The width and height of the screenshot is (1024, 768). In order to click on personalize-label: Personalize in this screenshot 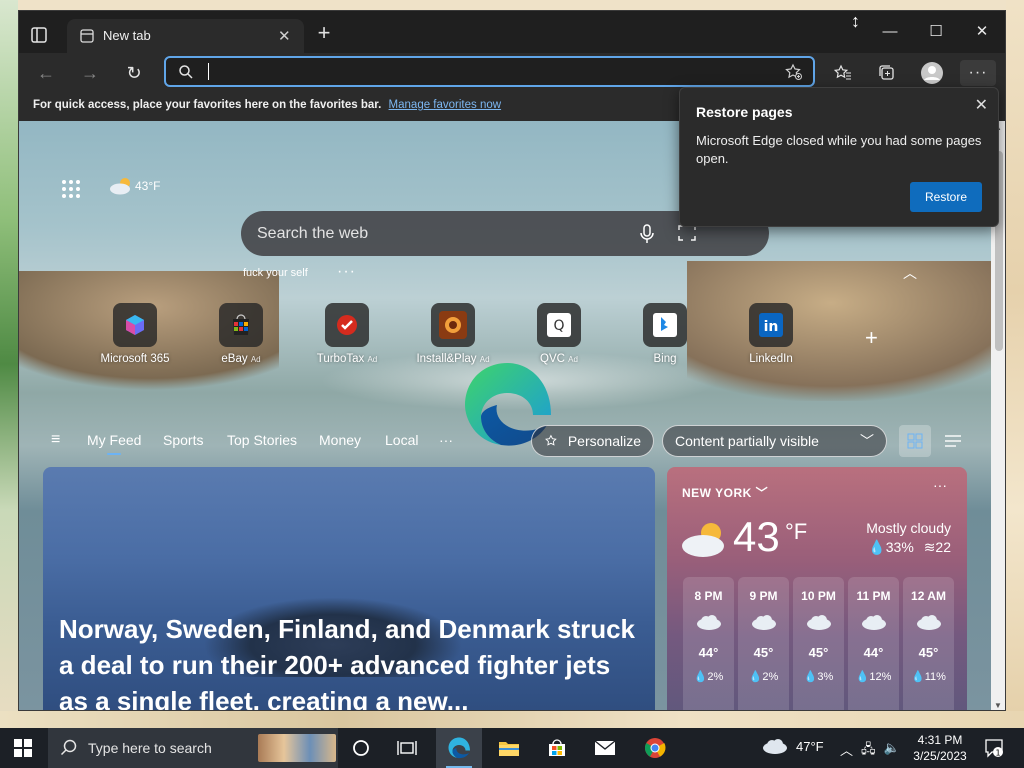, I will do `click(604, 441)`.